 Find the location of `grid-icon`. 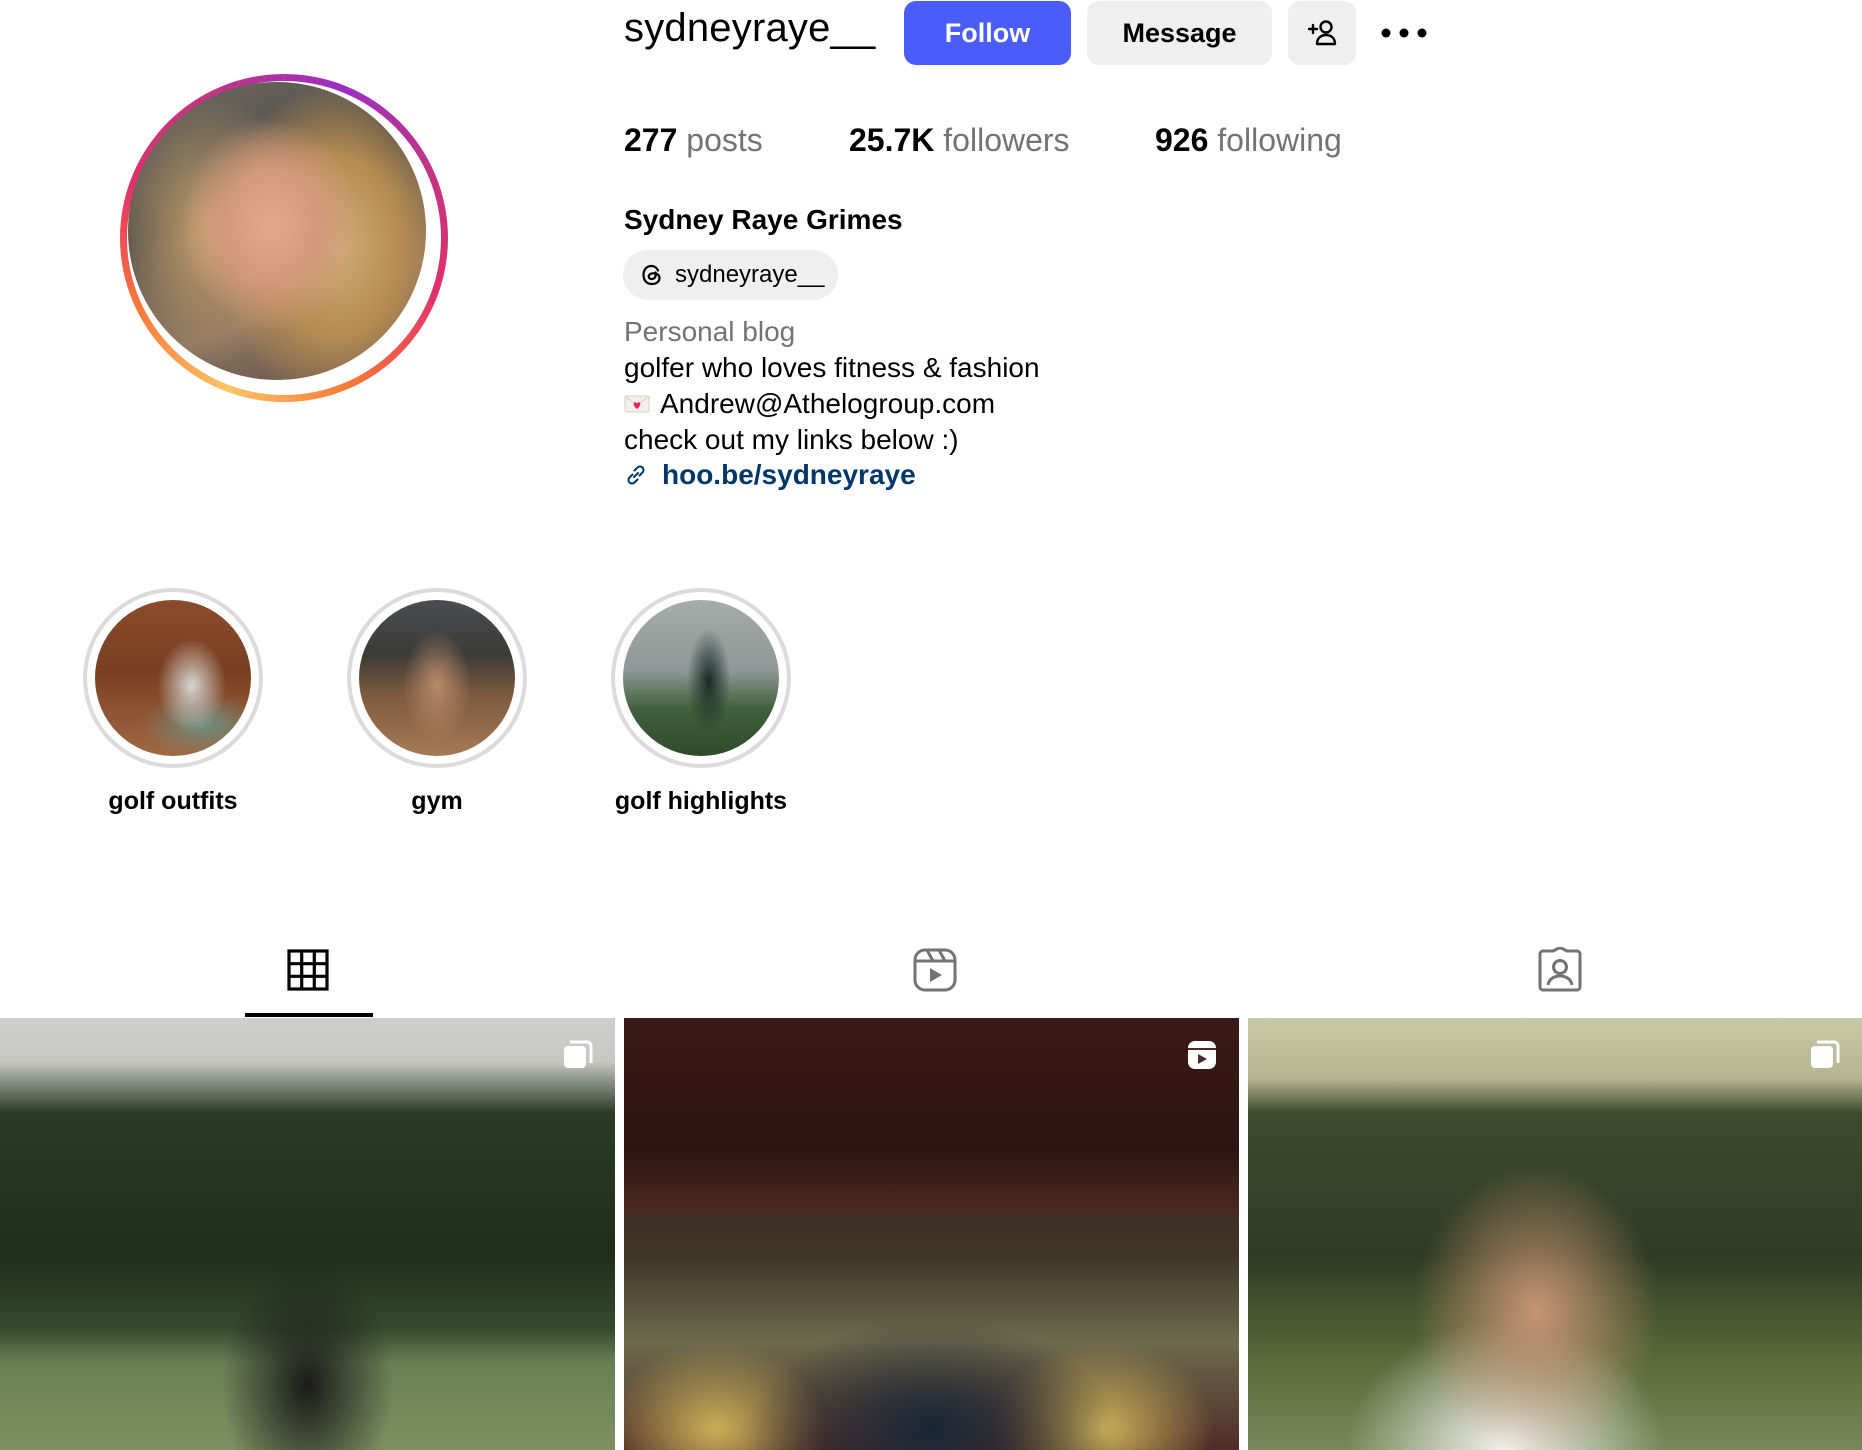

grid-icon is located at coordinates (308, 970).